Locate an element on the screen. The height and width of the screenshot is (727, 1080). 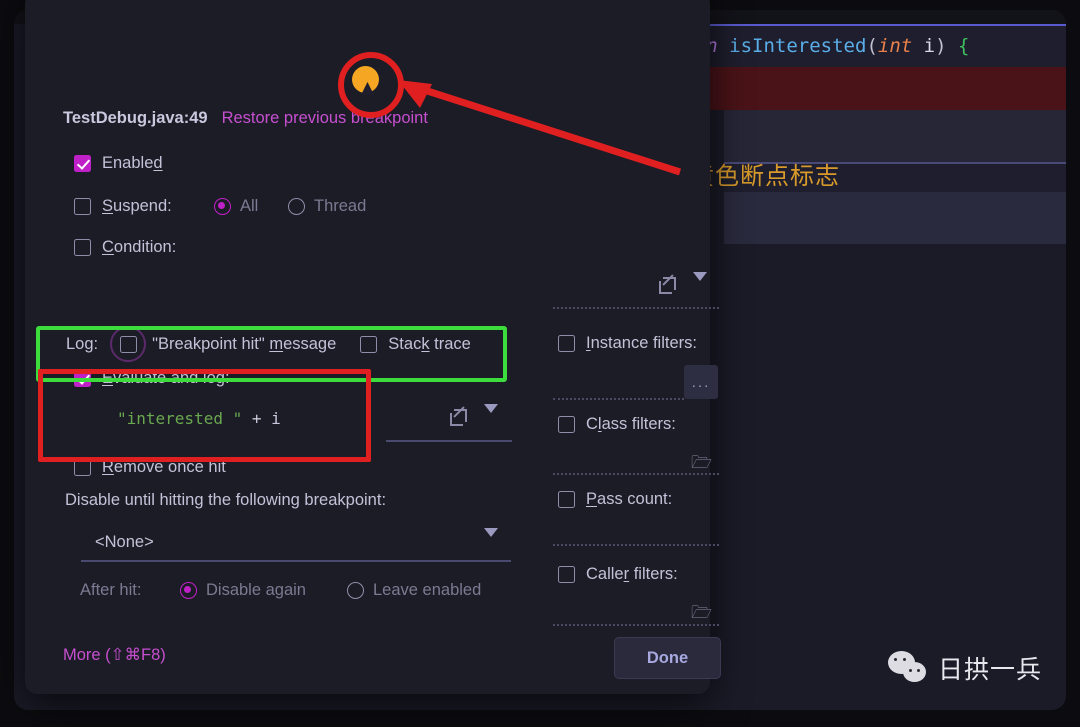
condition-dropdown-icon is located at coordinates (700, 285).